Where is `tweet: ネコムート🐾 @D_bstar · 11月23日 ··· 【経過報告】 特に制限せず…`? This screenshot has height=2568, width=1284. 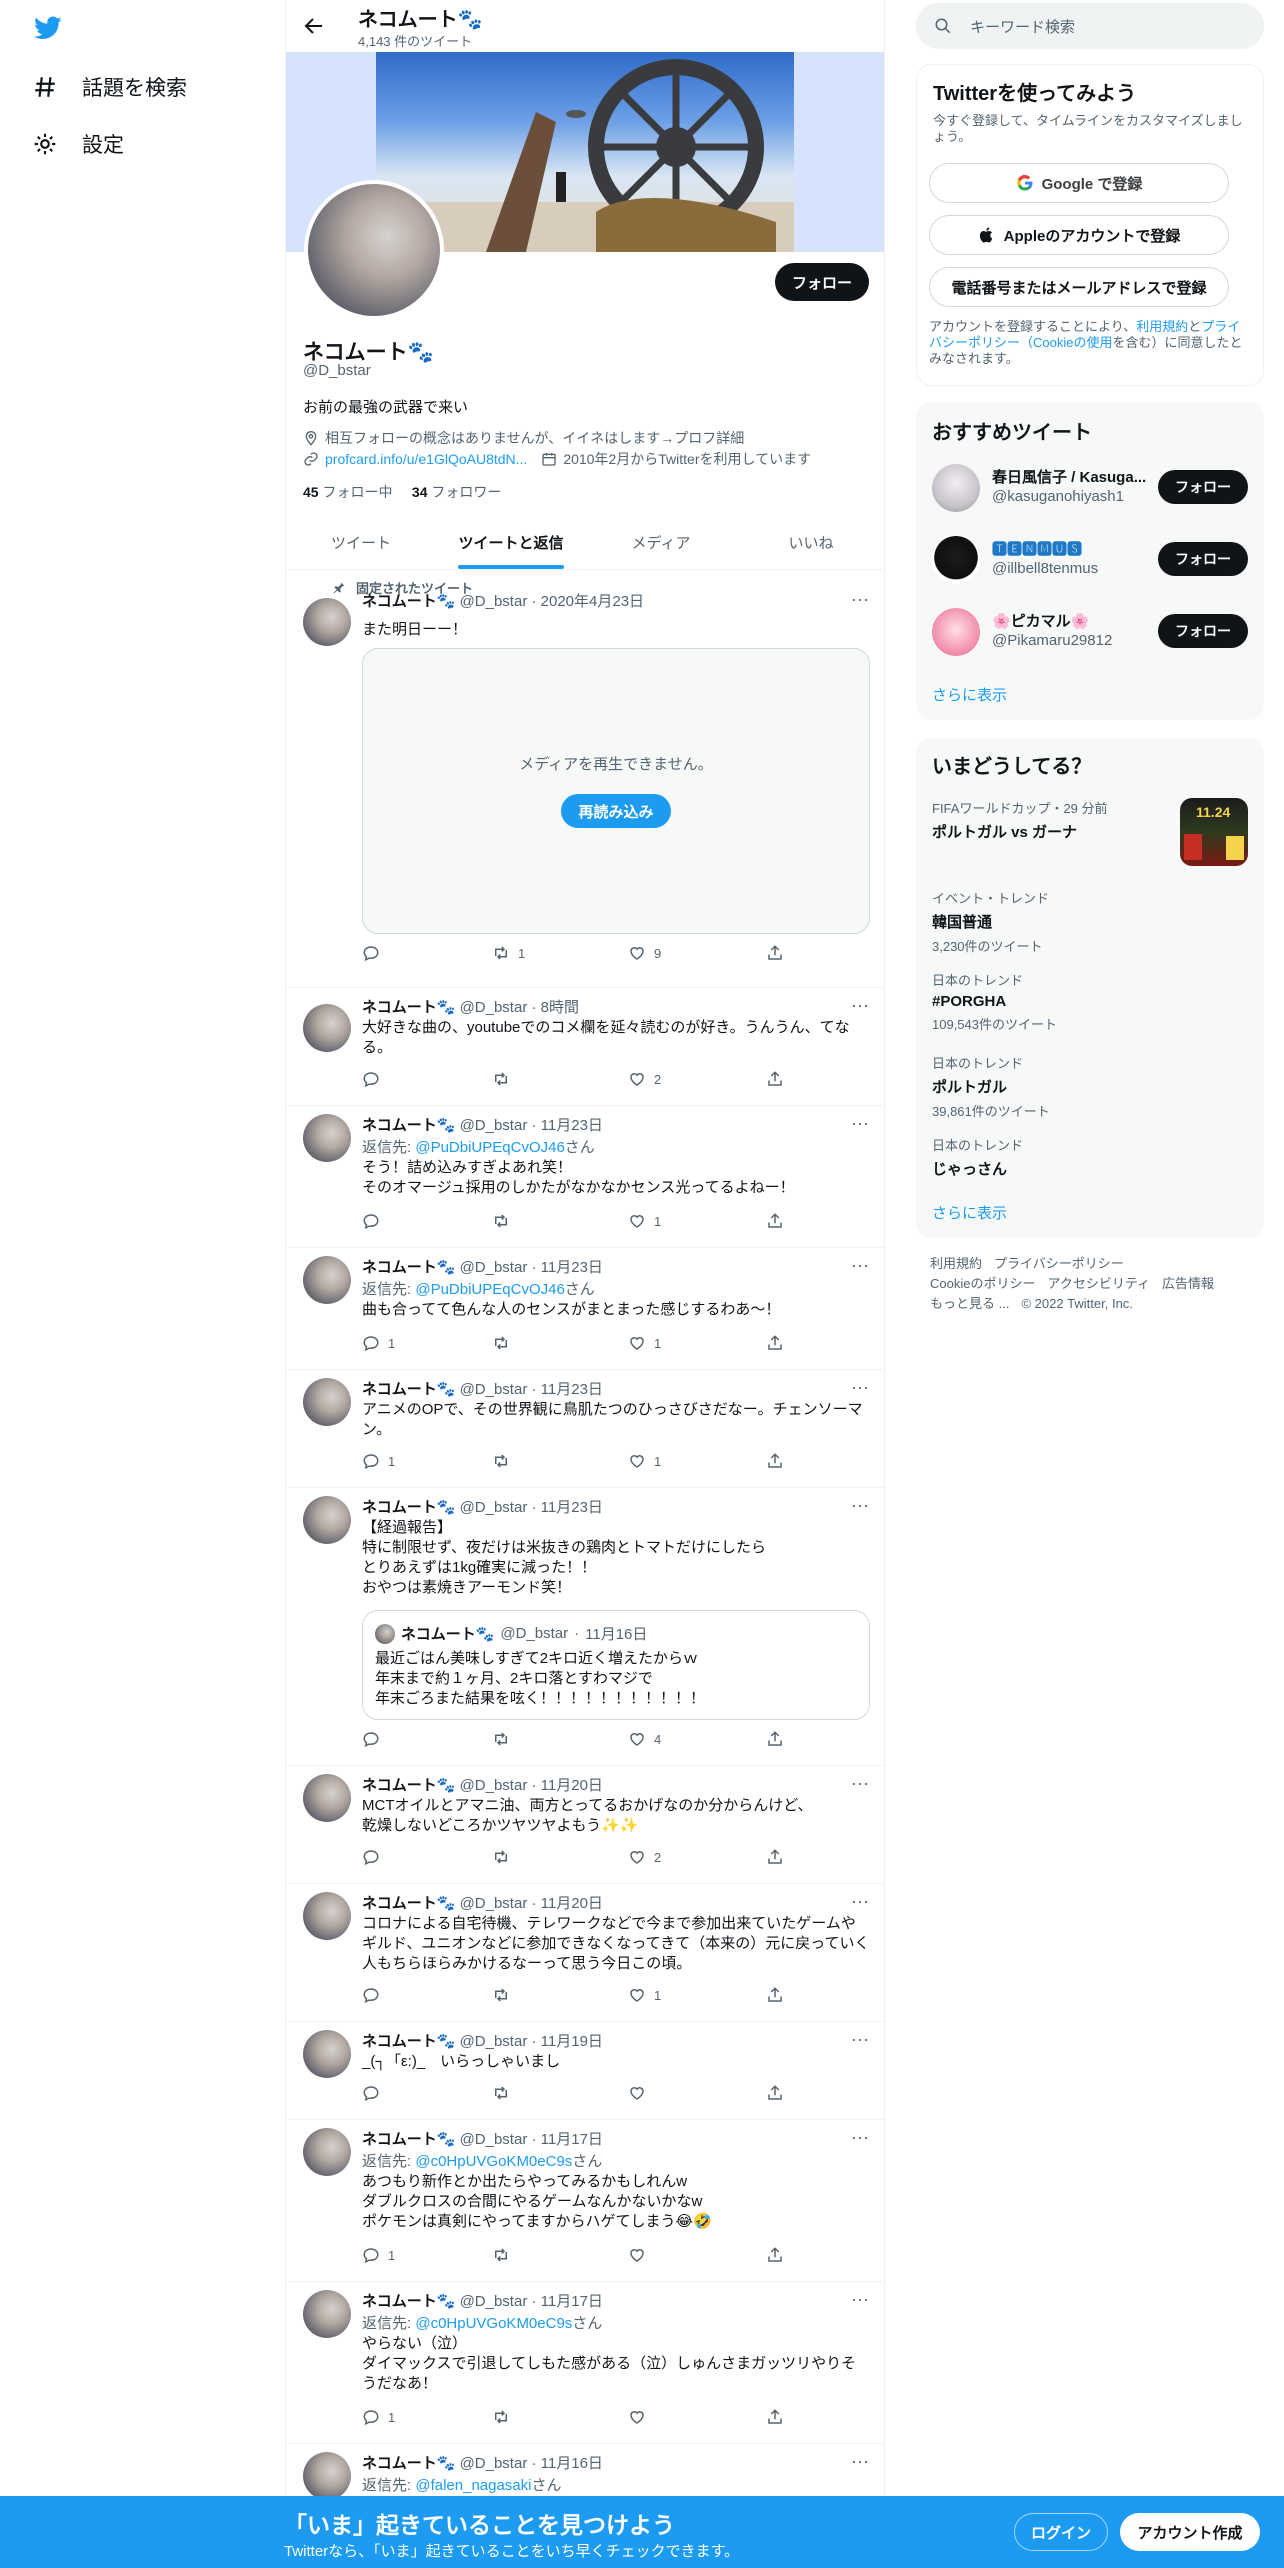 tweet: ネコムート🐾 @D_bstar · 11月23日 ··· 【経過報告】 特に制限せず… is located at coordinates (585, 1627).